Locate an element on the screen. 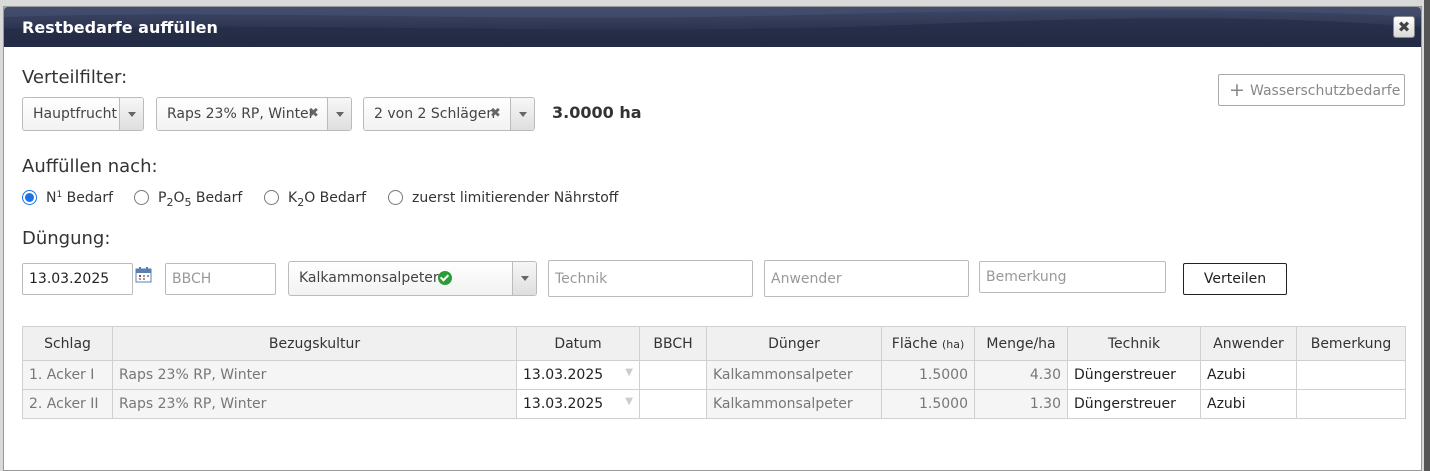  cell-schlag: 2. Acker II is located at coordinates (67, 404).